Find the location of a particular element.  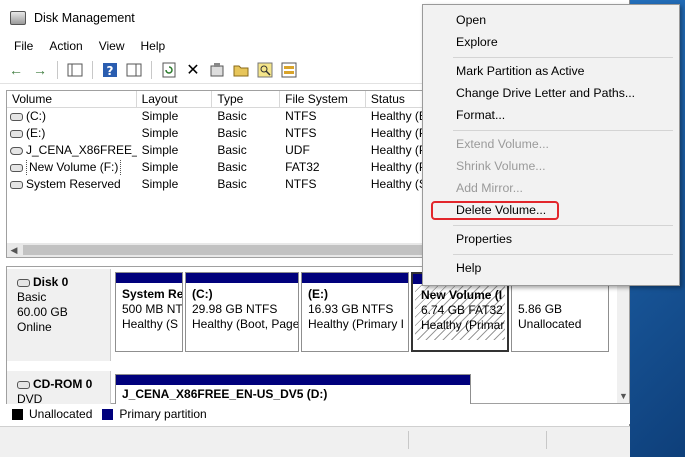

settings-icon is located at coordinates (217, 70).